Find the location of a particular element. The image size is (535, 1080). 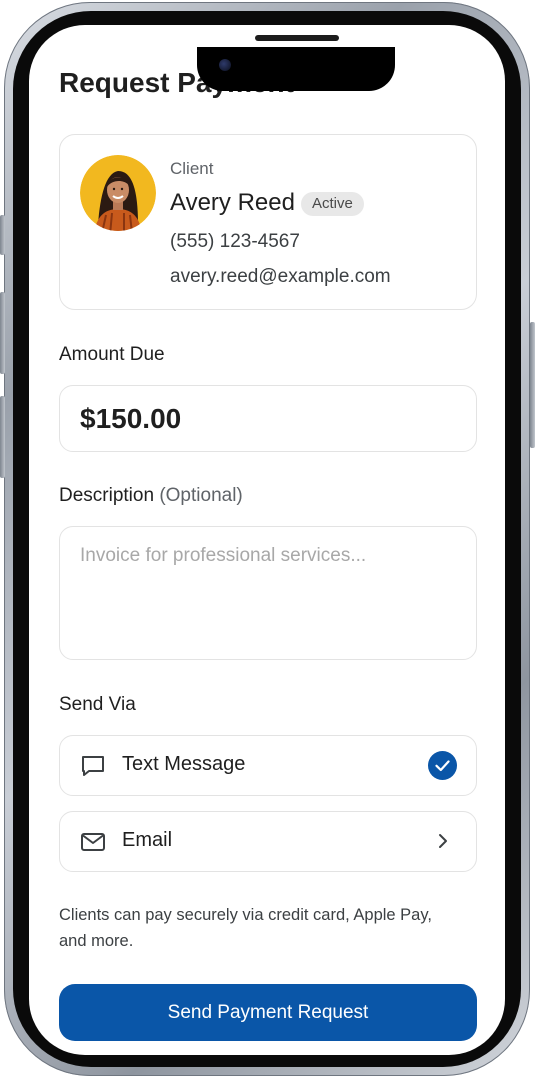

send-via-label: Send Via is located at coordinates (97, 704).